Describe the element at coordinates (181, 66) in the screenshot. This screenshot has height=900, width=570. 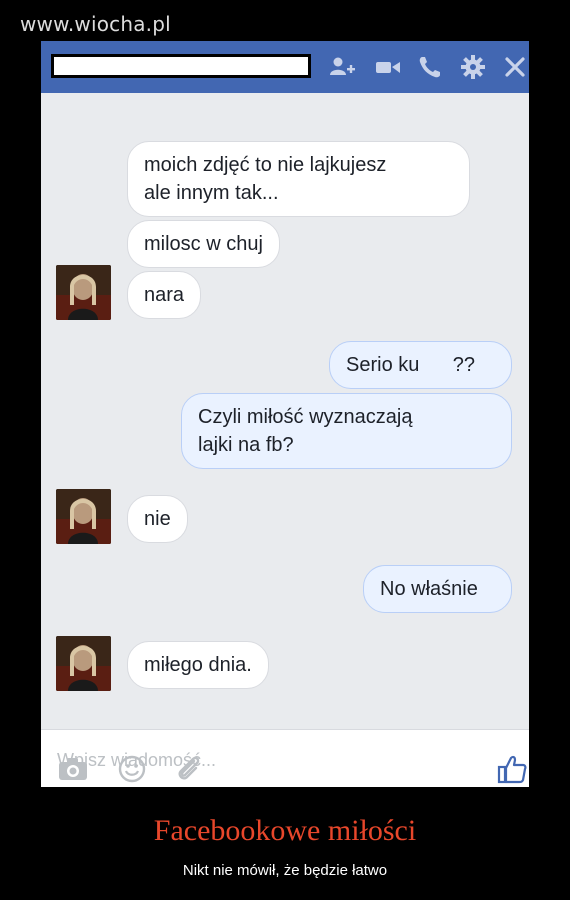
I see `redacted-name-box` at that location.